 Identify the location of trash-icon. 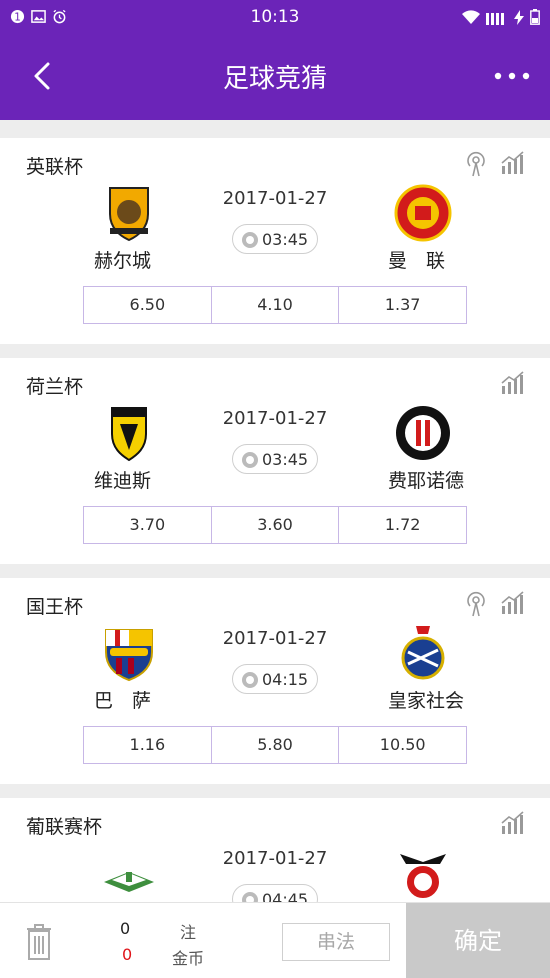
(39, 941).